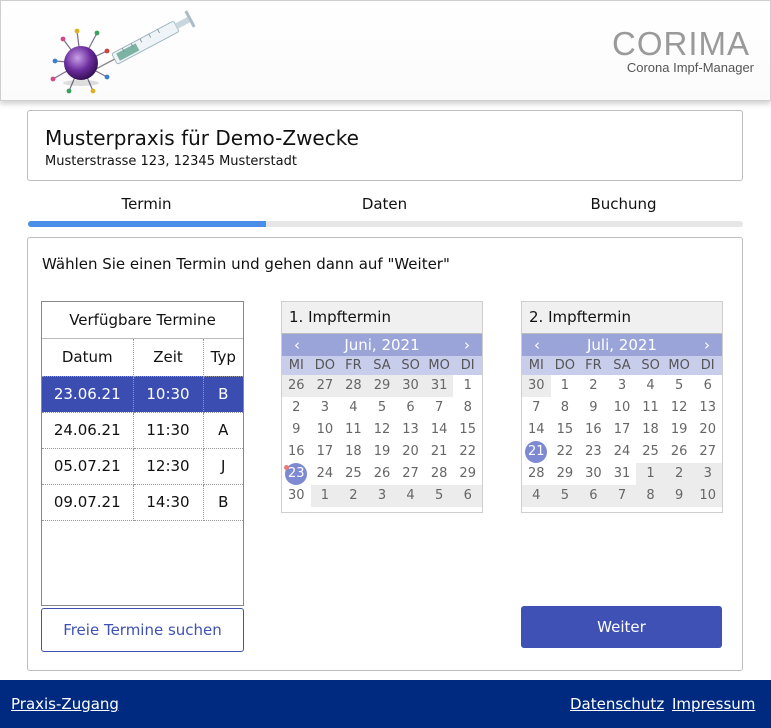 This screenshot has width=771, height=728. I want to click on calendar-day-selected: 23, so click(296, 474).